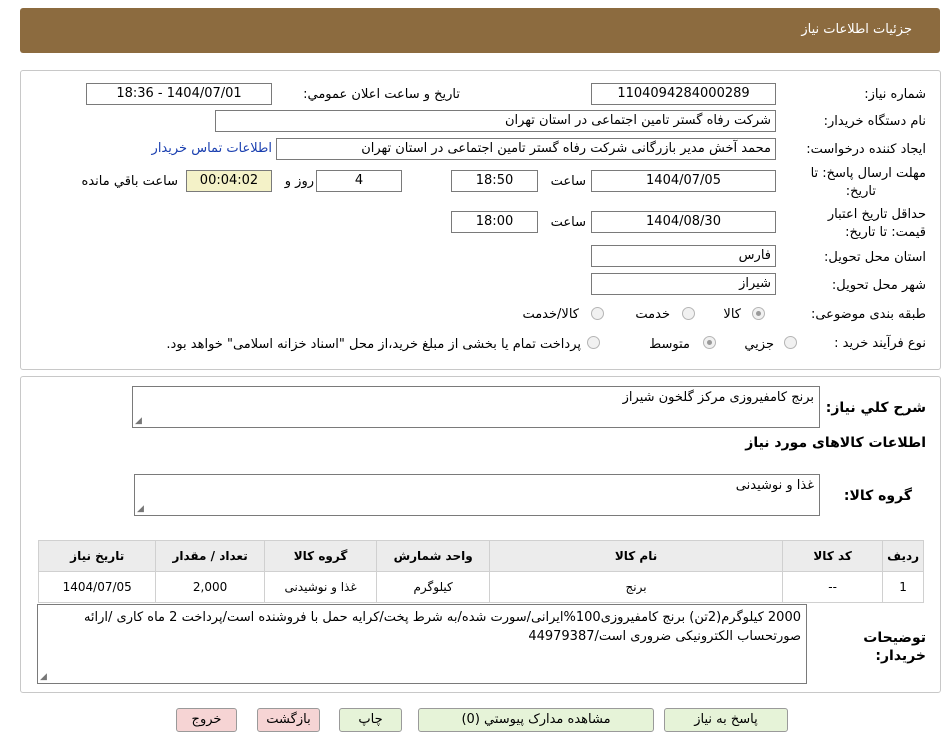  What do you see at coordinates (480, 30) in the screenshot?
I see `page-header: جزئیات اطلاعات نیاز` at bounding box center [480, 30].